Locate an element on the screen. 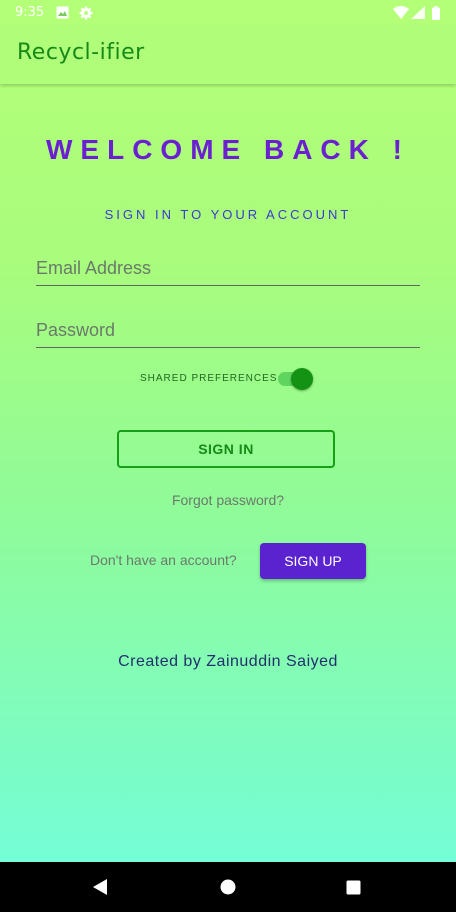  password-input is located at coordinates (228, 330).